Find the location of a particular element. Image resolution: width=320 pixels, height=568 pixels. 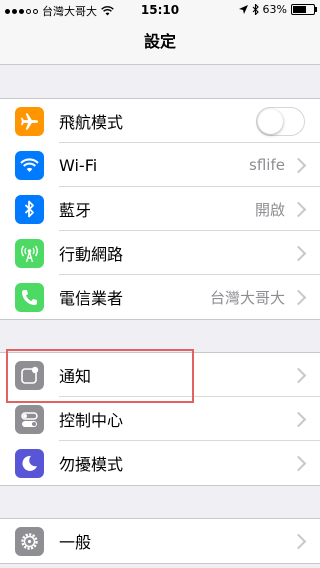

settings-row-label: 勿擾模式 is located at coordinates (91, 464).